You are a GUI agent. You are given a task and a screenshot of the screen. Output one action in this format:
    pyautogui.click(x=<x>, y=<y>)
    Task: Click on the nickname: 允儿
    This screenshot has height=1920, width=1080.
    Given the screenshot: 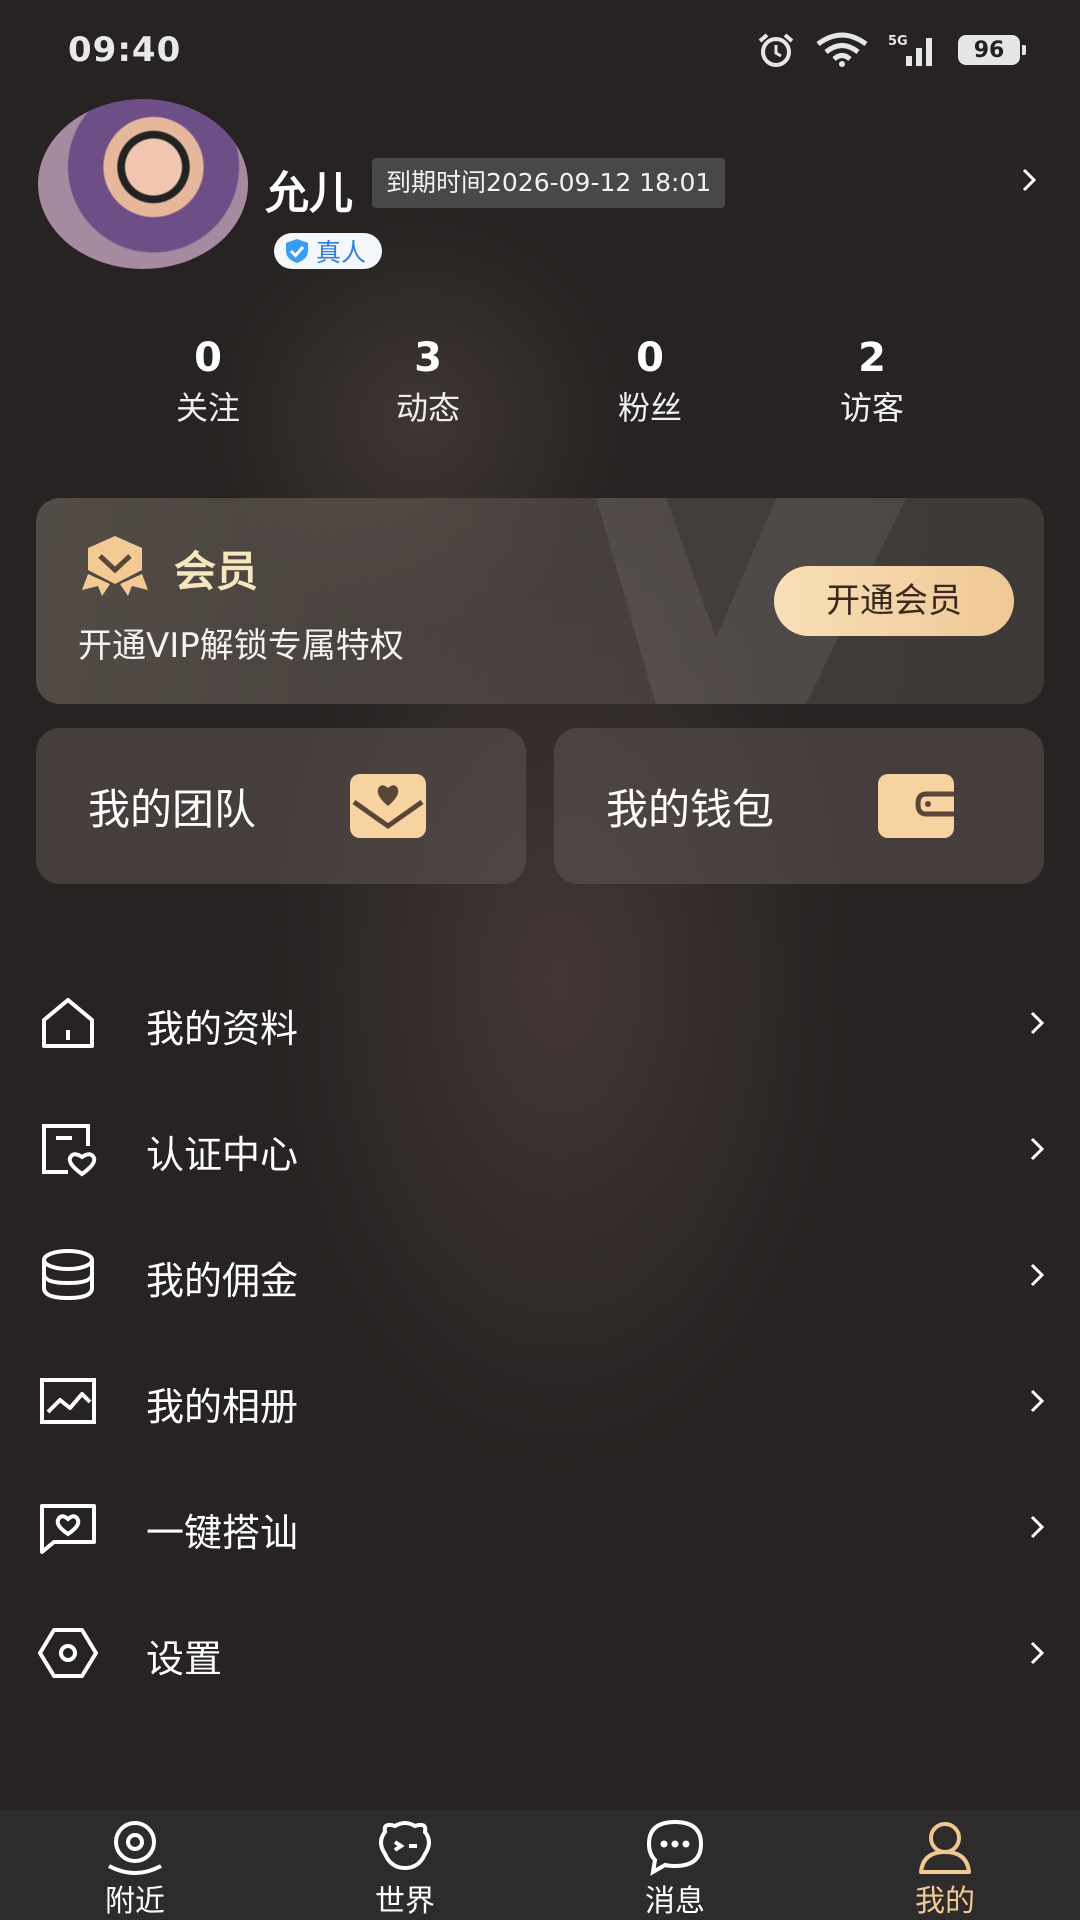 What is the action you would take?
    pyautogui.click(x=309, y=193)
    